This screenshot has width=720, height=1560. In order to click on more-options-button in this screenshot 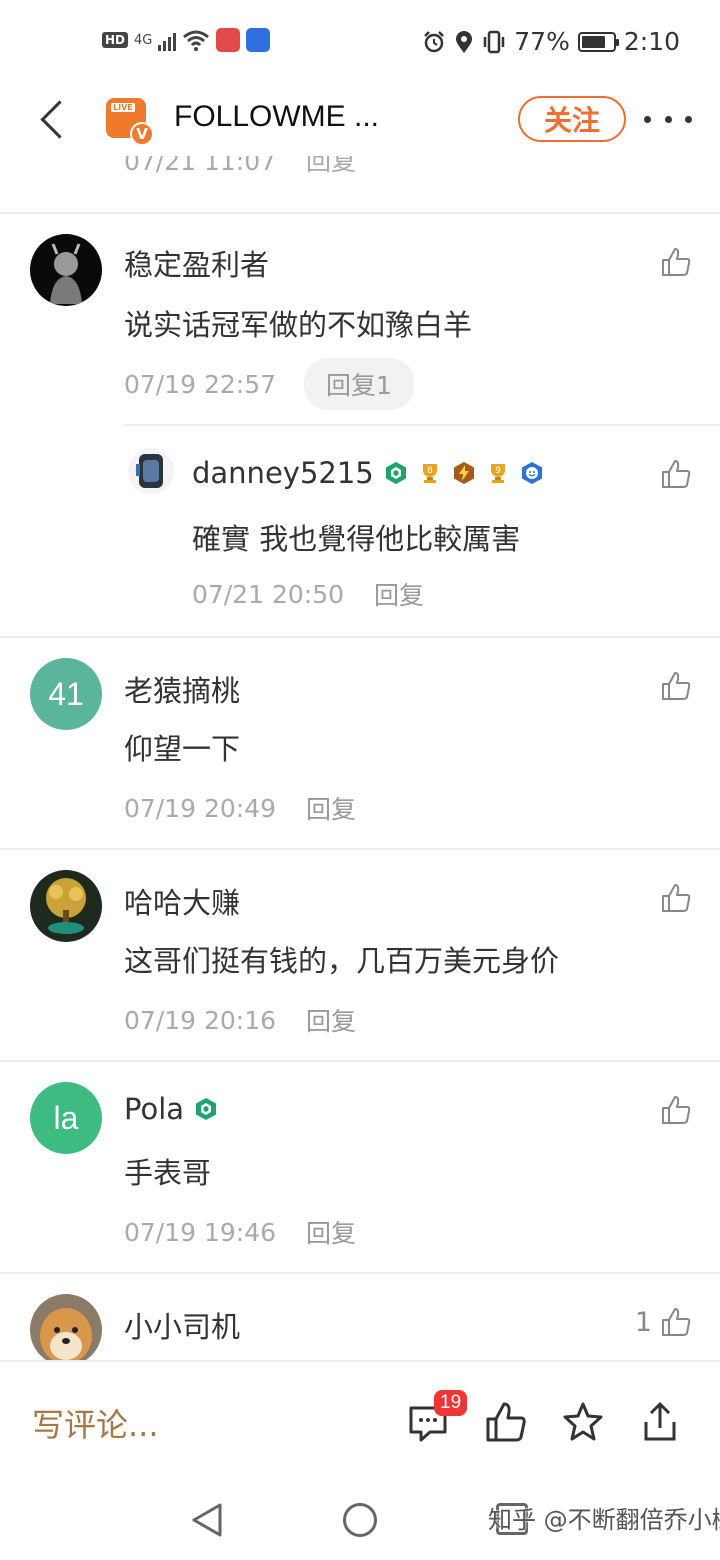, I will do `click(668, 119)`.